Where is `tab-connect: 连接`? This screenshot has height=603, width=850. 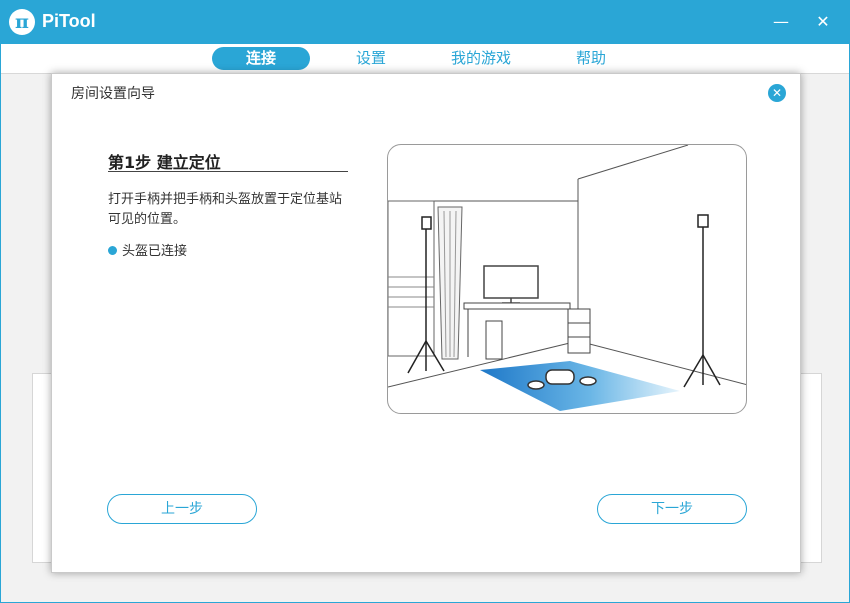 tab-connect: 连接 is located at coordinates (261, 58).